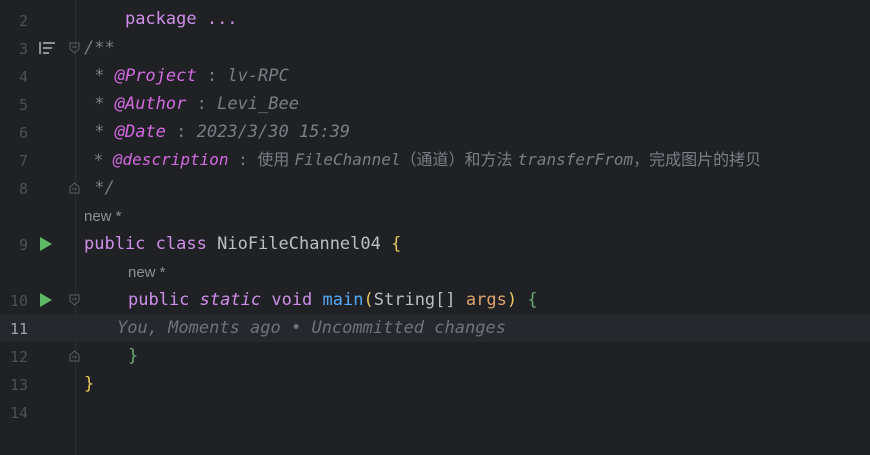 This screenshot has height=455, width=870. Describe the element at coordinates (46, 244) in the screenshot. I see `run-class-icon` at that location.